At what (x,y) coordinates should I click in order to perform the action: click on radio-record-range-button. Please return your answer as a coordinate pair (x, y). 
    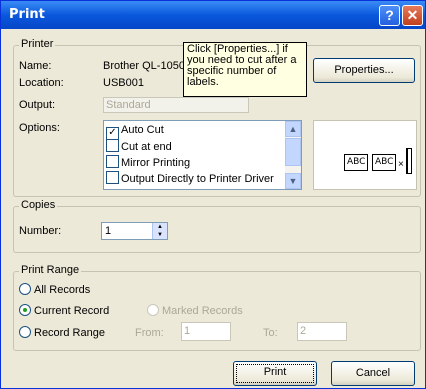
    Looking at the image, I should click on (25, 332).